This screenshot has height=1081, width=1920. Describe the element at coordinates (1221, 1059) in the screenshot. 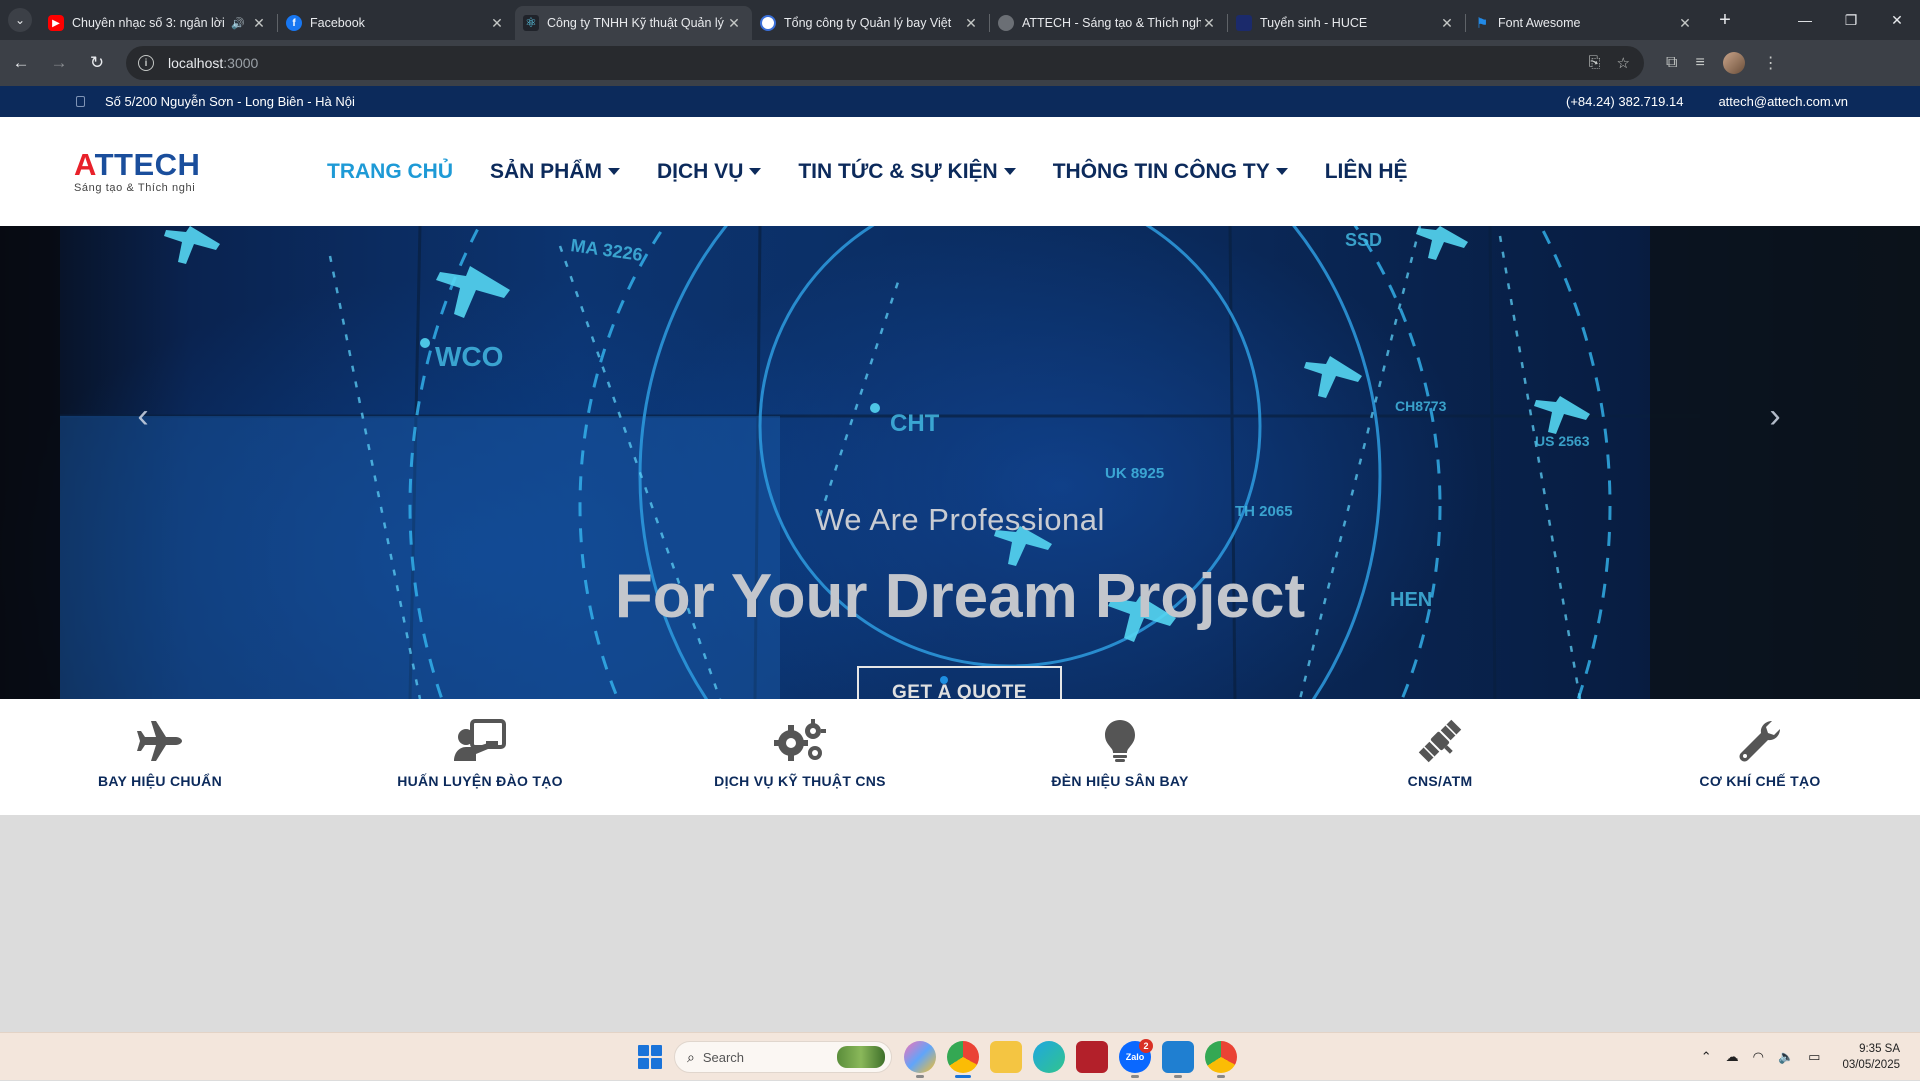

I see `chrome-profile-icon` at that location.